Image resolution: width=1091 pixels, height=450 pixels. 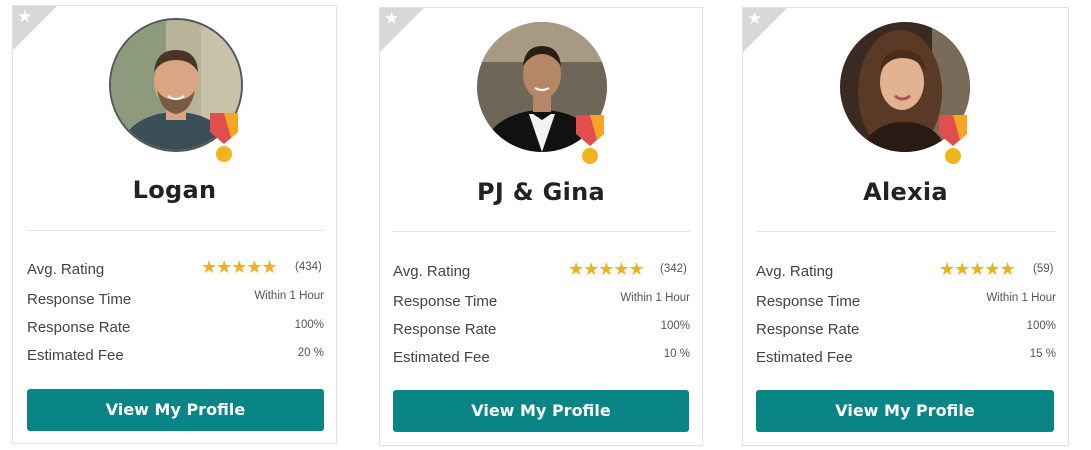 I want to click on estimated-fee-value: 20 %, so click(x=310, y=353).